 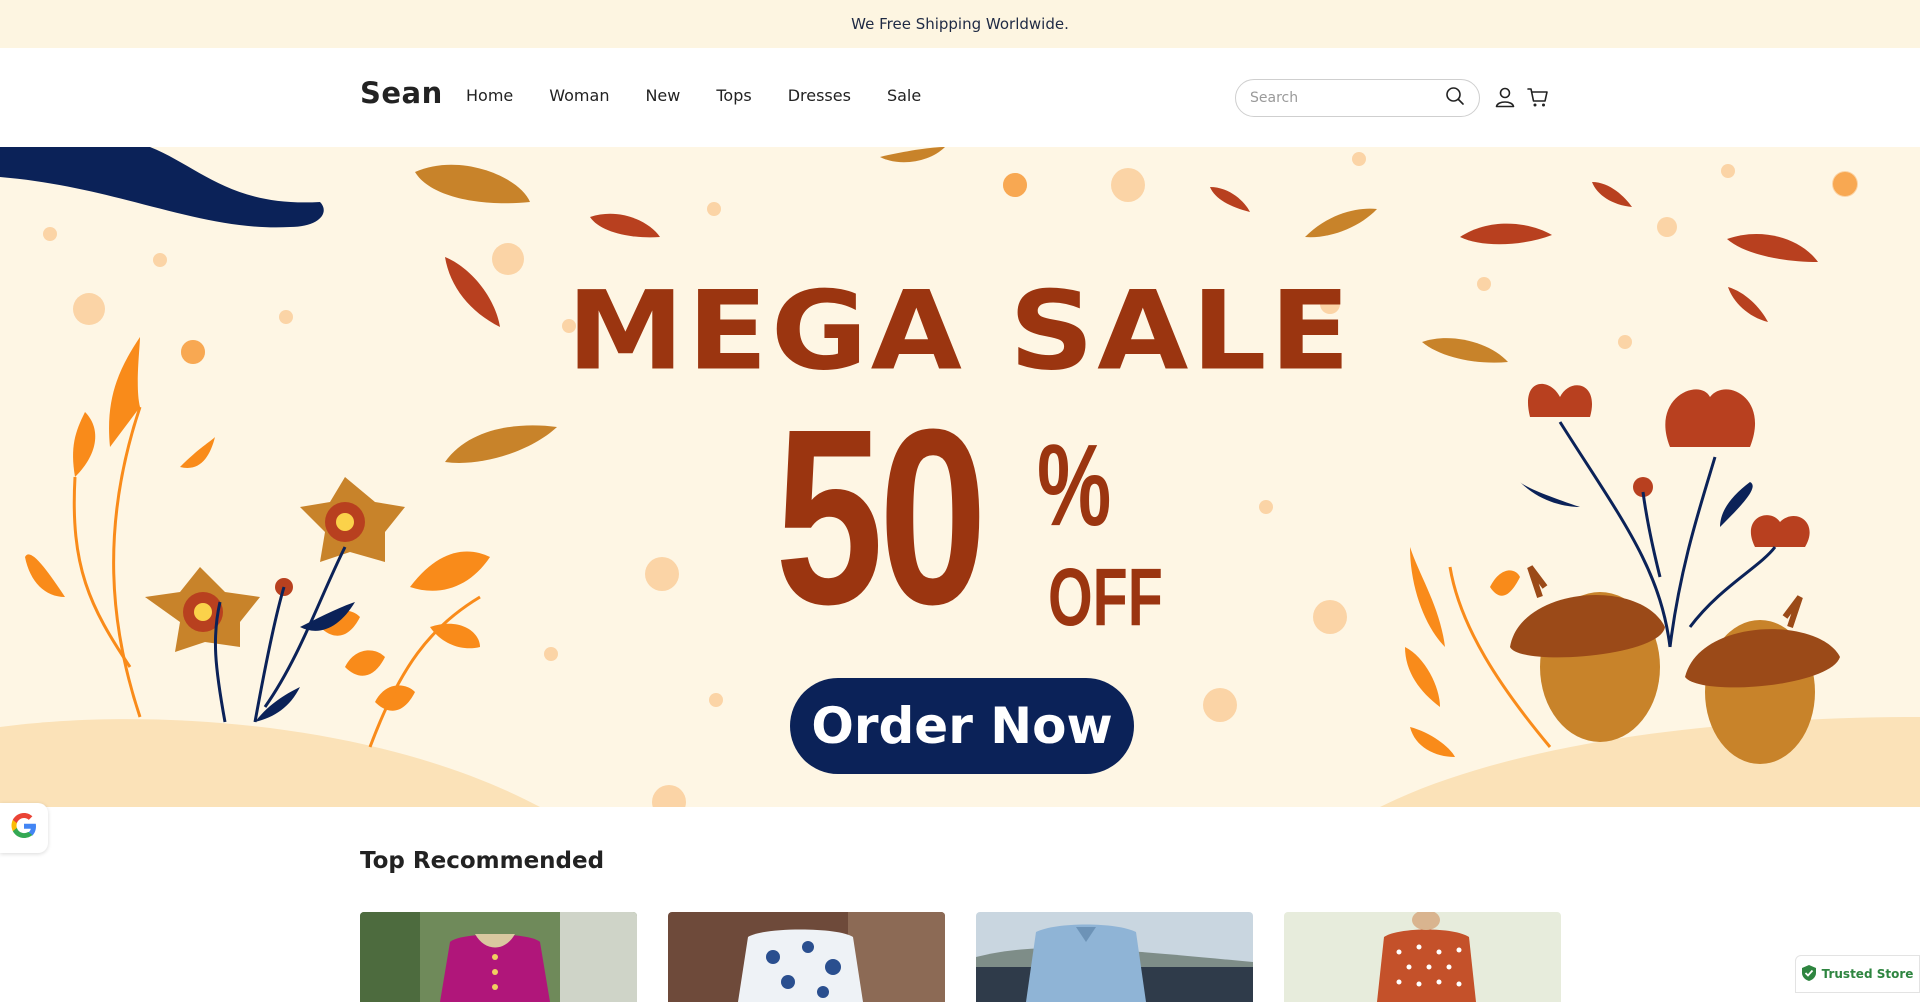 I want to click on trusted-store-label: Trusted Store, so click(x=1867, y=974).